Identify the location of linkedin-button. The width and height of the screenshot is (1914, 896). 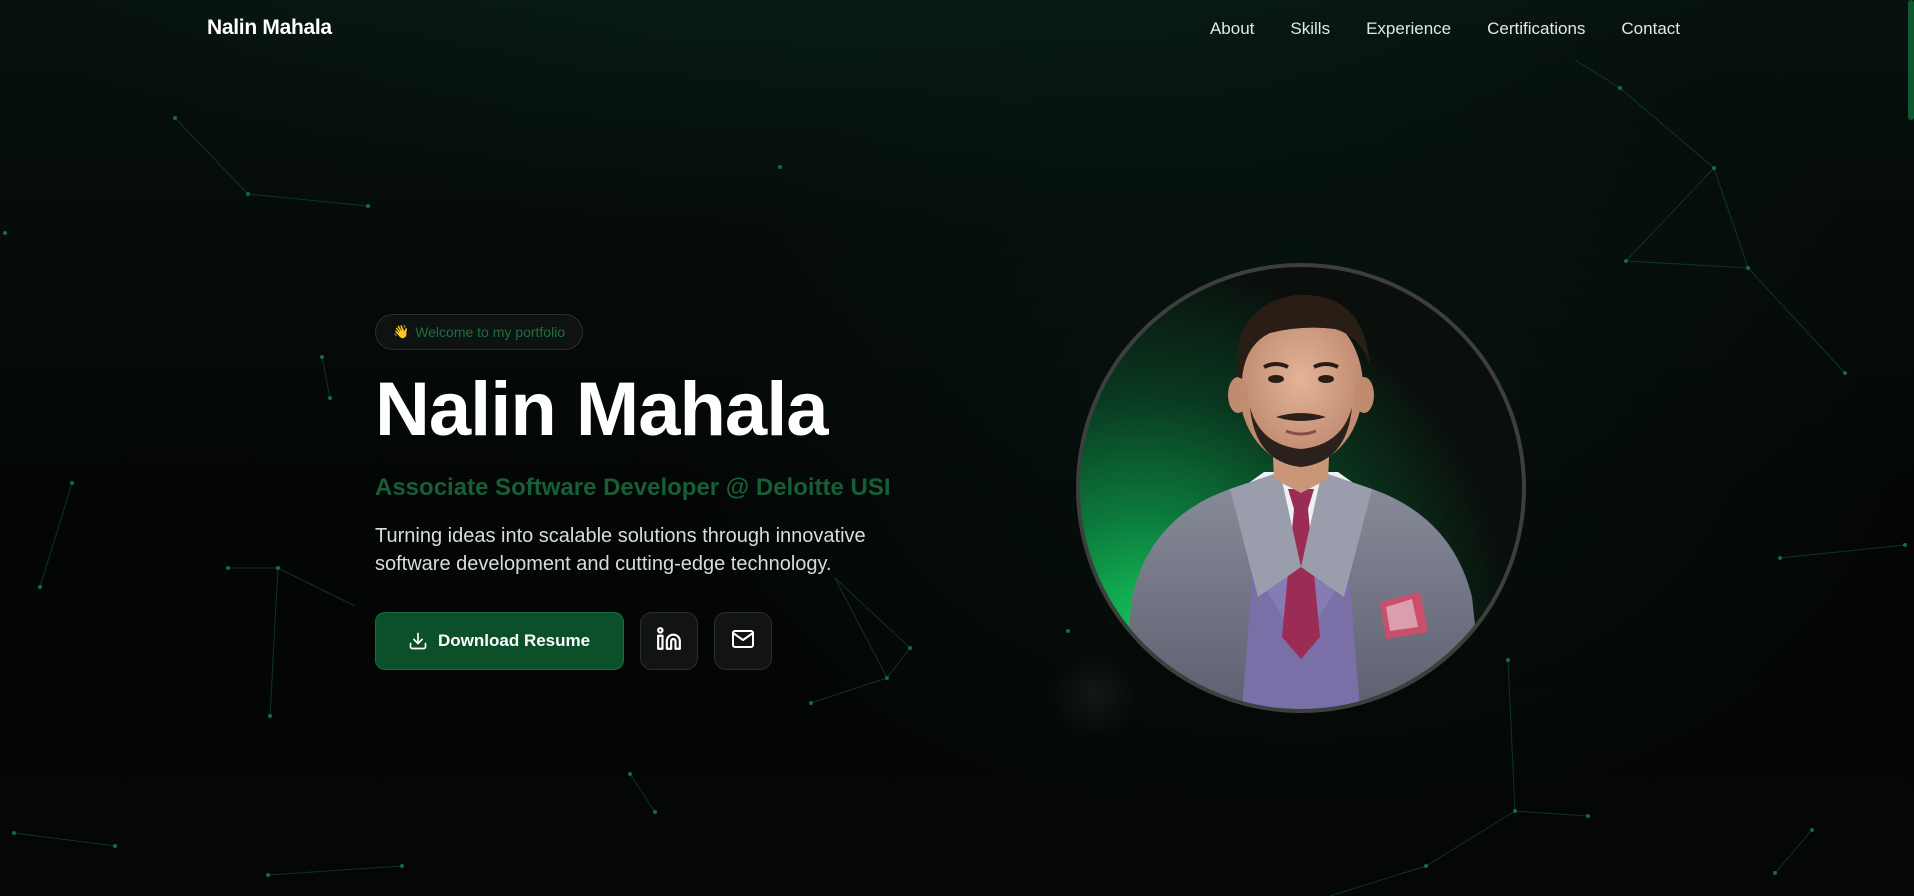
(669, 641).